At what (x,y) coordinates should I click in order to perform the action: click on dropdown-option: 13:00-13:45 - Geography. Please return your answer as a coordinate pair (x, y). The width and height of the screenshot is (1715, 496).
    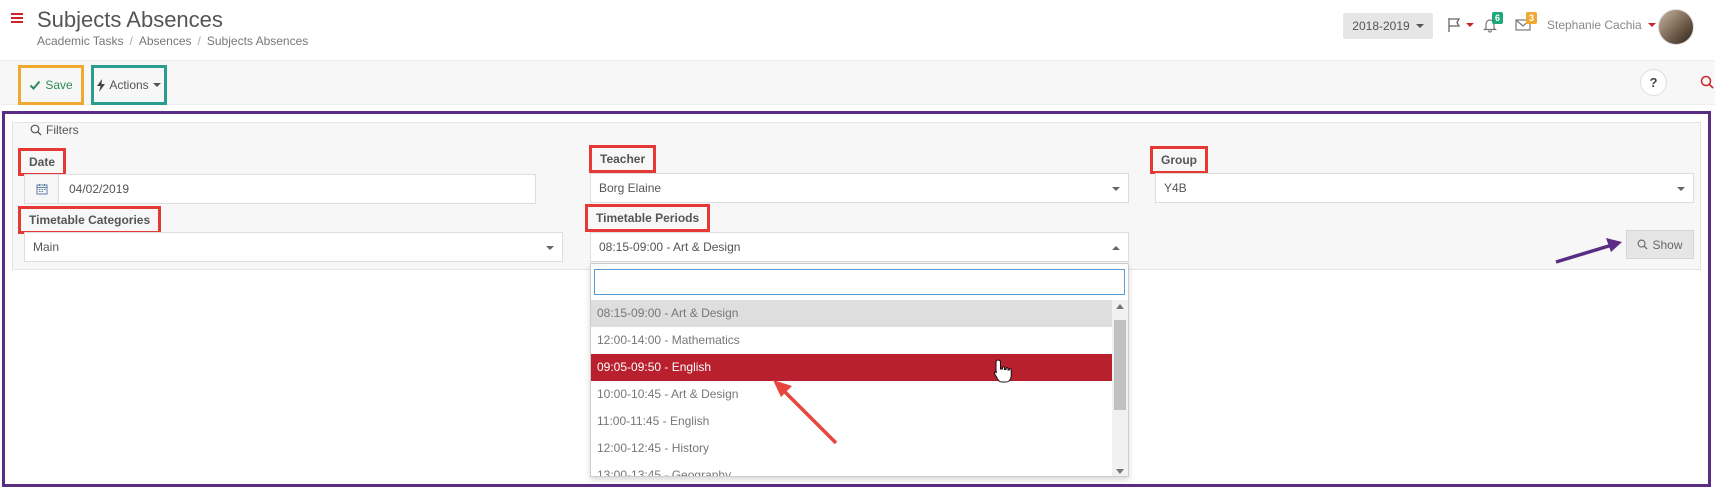
    Looking at the image, I should click on (851, 469).